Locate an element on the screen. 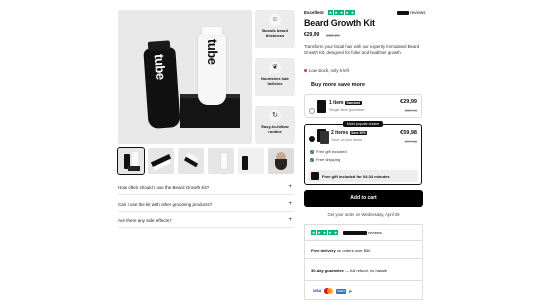 Image resolution: width=542 pixels, height=305 pixels. perk-item: ✓ Free gift included is located at coordinates (328, 151).